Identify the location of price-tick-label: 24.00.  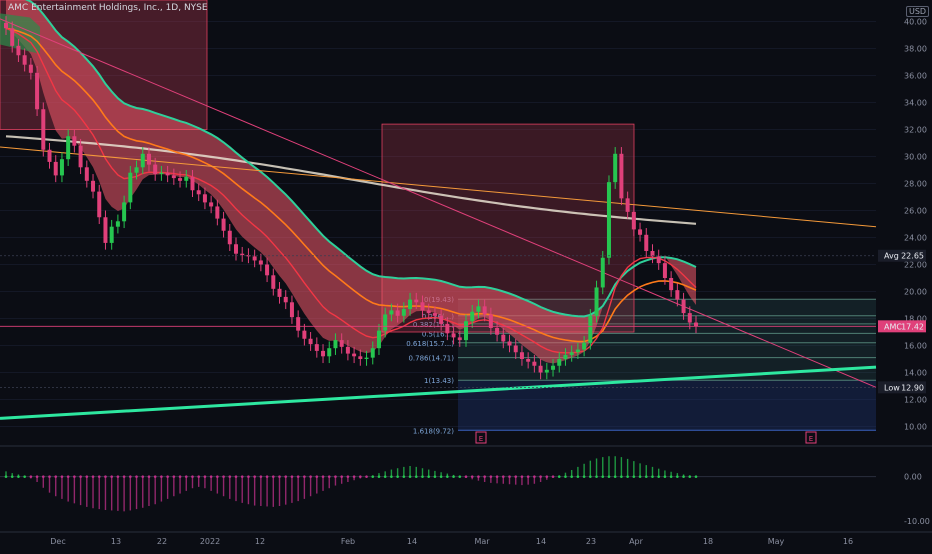
(915, 238).